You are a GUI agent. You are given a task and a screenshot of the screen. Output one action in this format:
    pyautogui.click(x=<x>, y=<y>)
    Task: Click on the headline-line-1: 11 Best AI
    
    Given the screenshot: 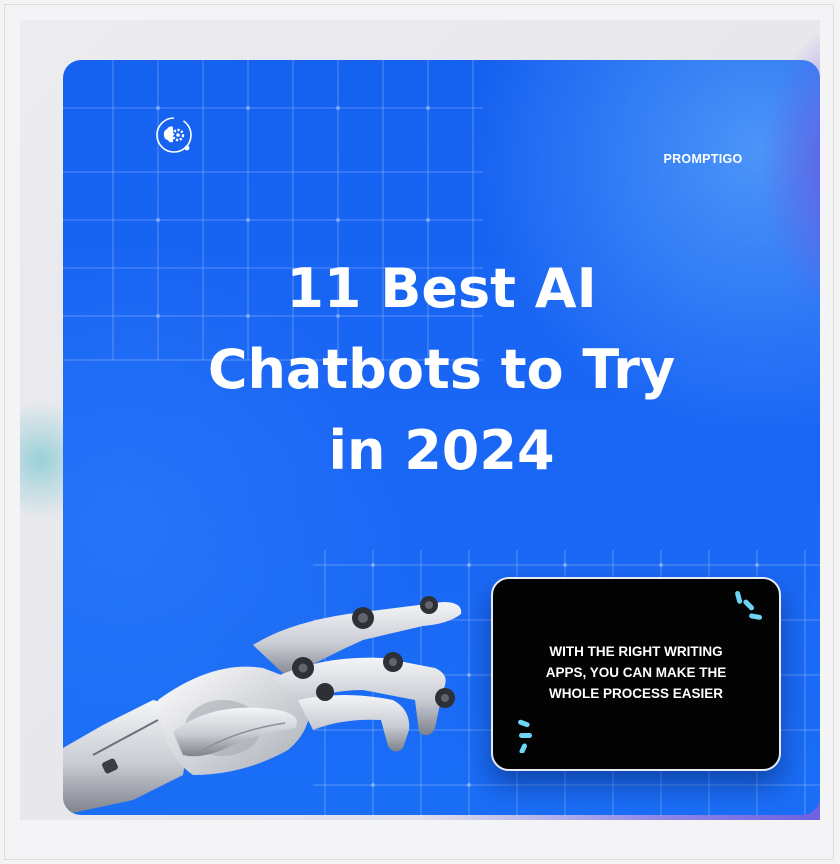 What is the action you would take?
    pyautogui.click(x=441, y=288)
    